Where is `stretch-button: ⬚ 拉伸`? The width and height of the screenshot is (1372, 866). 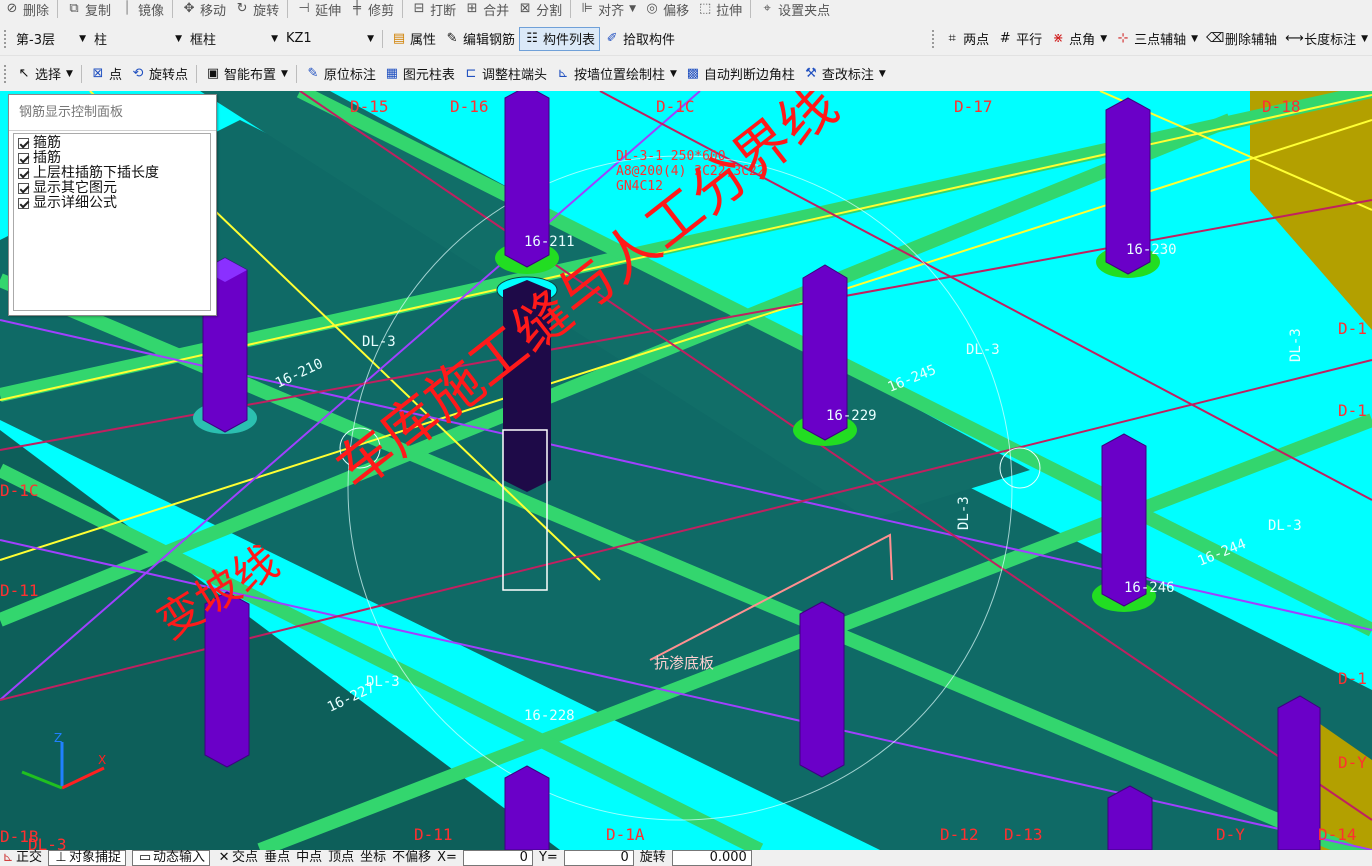 stretch-button: ⬚ 拉伸 is located at coordinates (719, 9).